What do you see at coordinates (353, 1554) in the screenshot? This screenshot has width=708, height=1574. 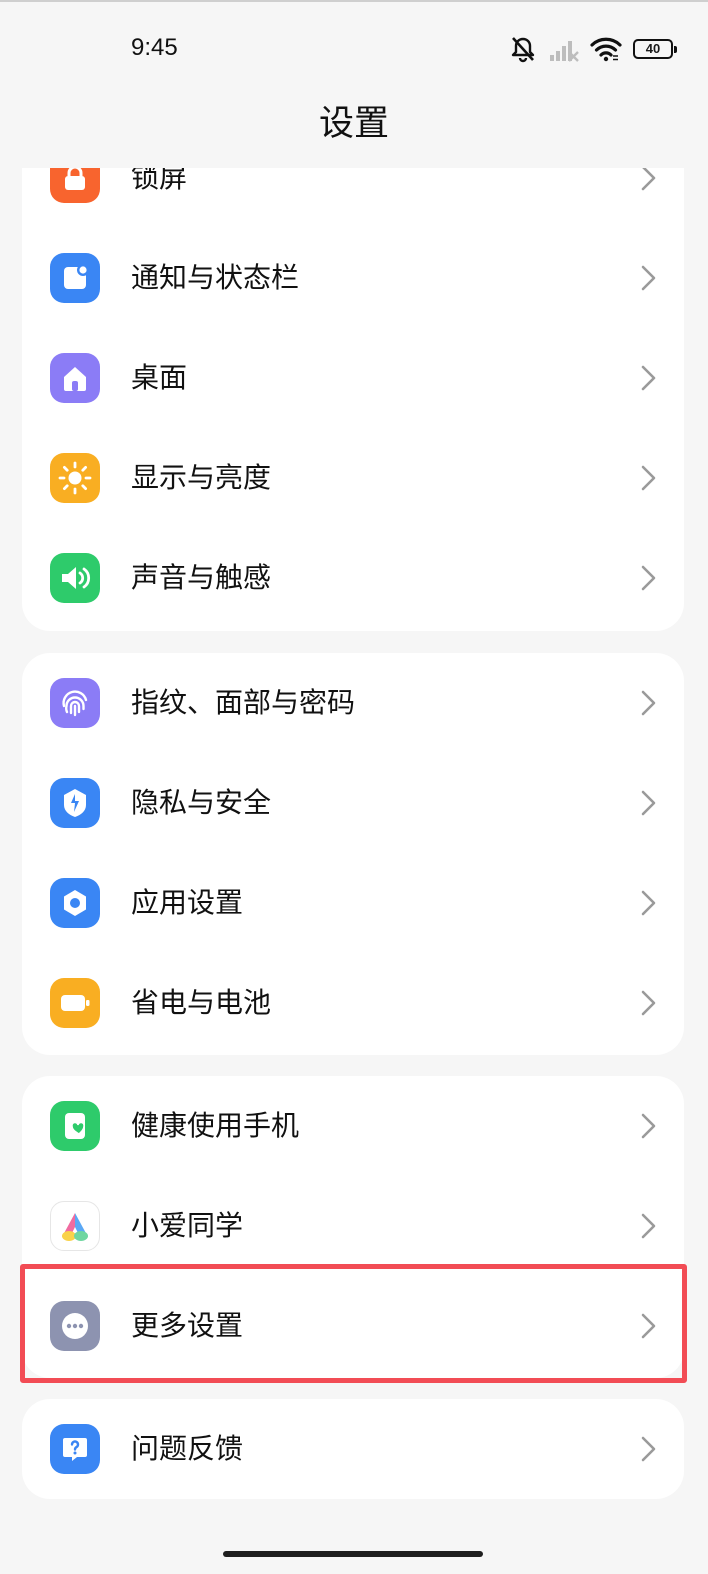 I see `home-indicator` at bounding box center [353, 1554].